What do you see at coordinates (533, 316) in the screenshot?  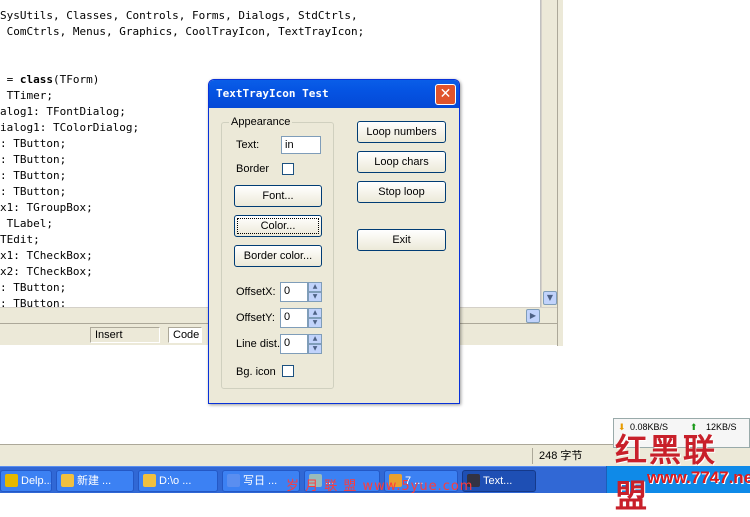 I see `scroll-right-icon: ▶` at bounding box center [533, 316].